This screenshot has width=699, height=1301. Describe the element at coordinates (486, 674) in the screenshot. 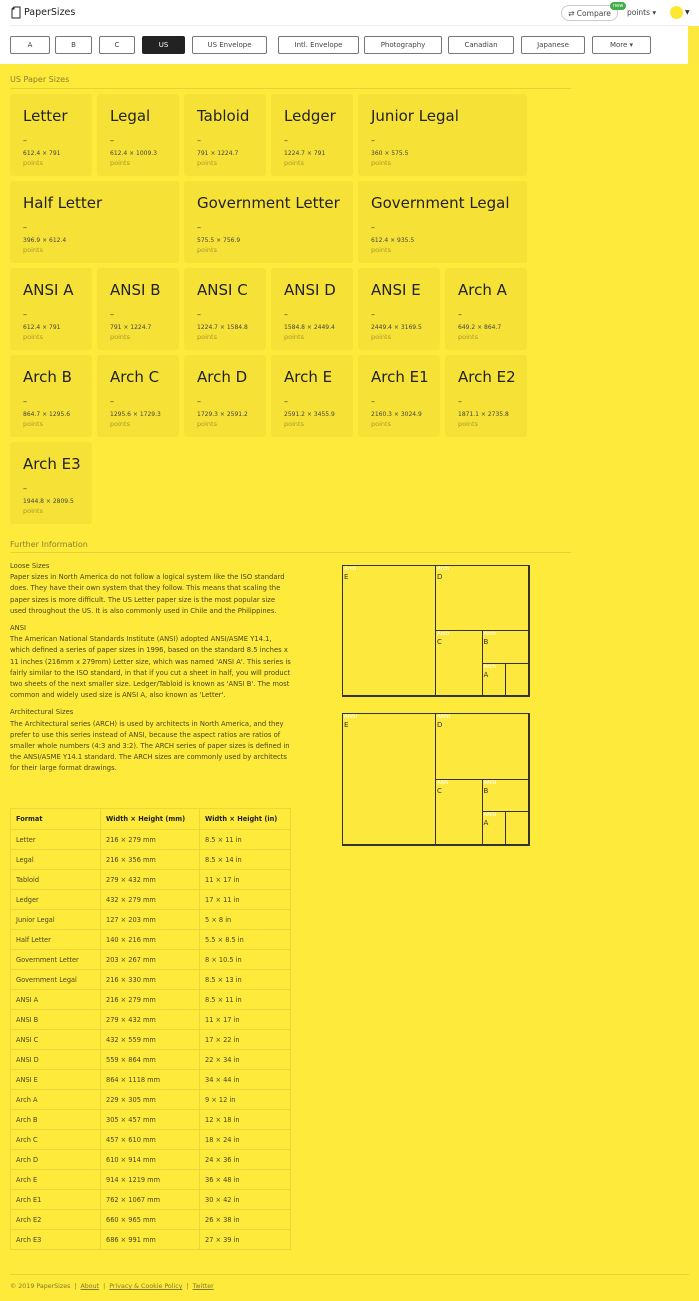

I see `diagram-label: A` at that location.